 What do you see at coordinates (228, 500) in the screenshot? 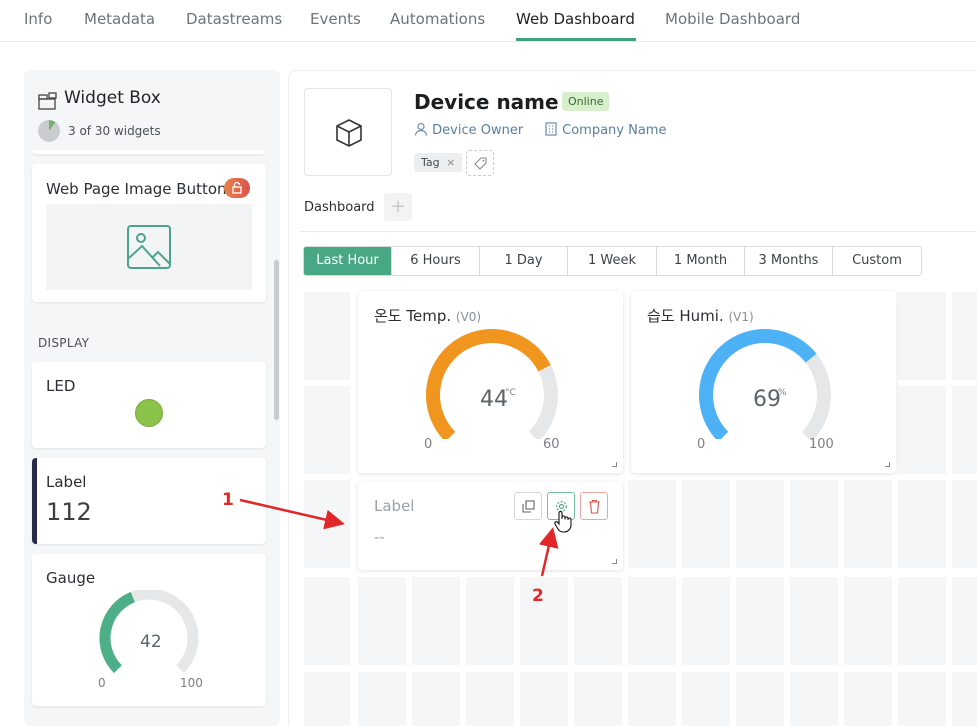
I see `annotation-1: 1` at bounding box center [228, 500].